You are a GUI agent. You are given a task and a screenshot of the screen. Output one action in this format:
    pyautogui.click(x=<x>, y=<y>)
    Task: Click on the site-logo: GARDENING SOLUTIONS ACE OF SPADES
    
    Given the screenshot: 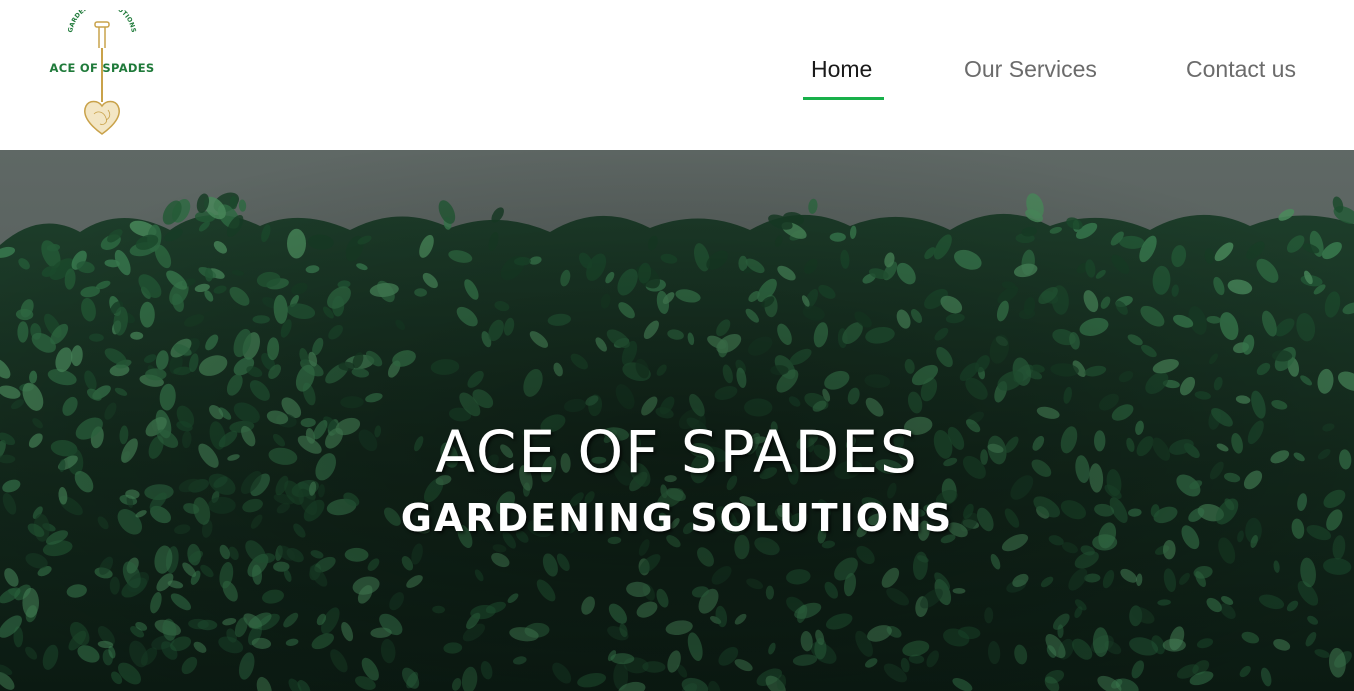 What is the action you would take?
    pyautogui.click(x=102, y=74)
    